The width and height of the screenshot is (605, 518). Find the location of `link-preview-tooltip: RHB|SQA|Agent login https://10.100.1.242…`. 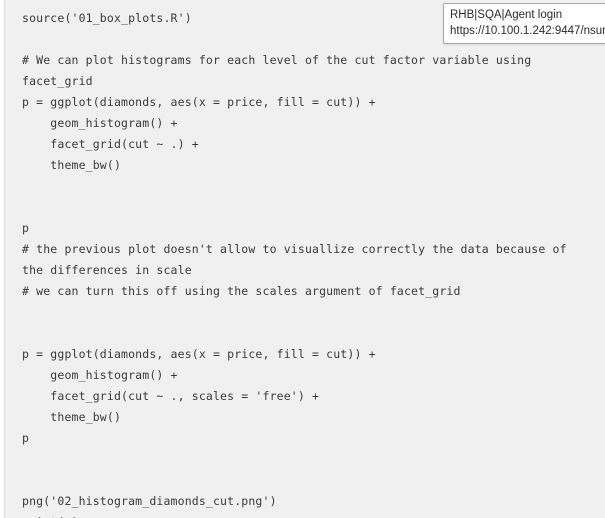

link-preview-tooltip: RHB|SQA|Agent login https://10.100.1.242… is located at coordinates (524, 23).